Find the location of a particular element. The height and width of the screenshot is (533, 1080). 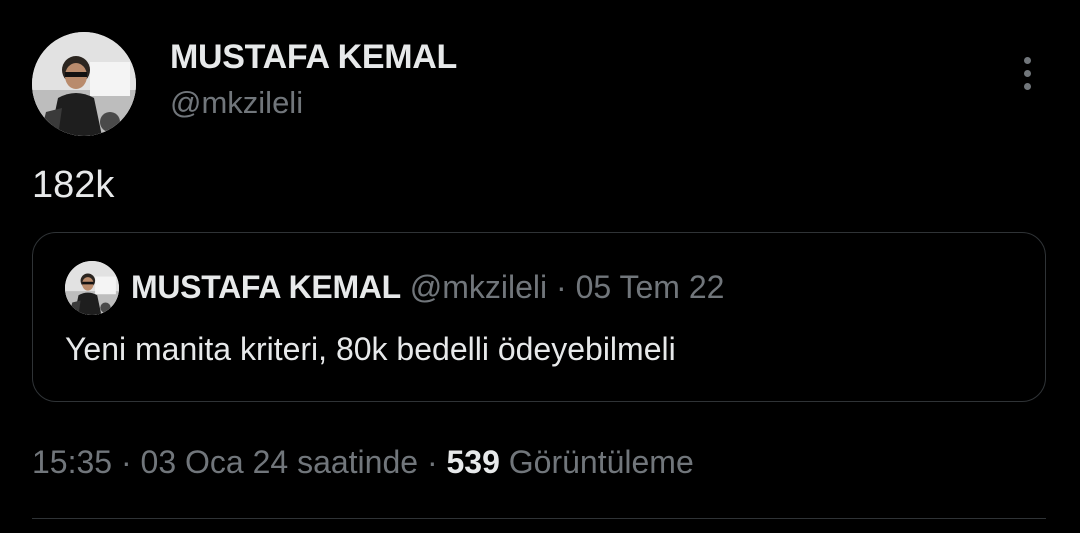

more-options-button is located at coordinates (1027, 73).